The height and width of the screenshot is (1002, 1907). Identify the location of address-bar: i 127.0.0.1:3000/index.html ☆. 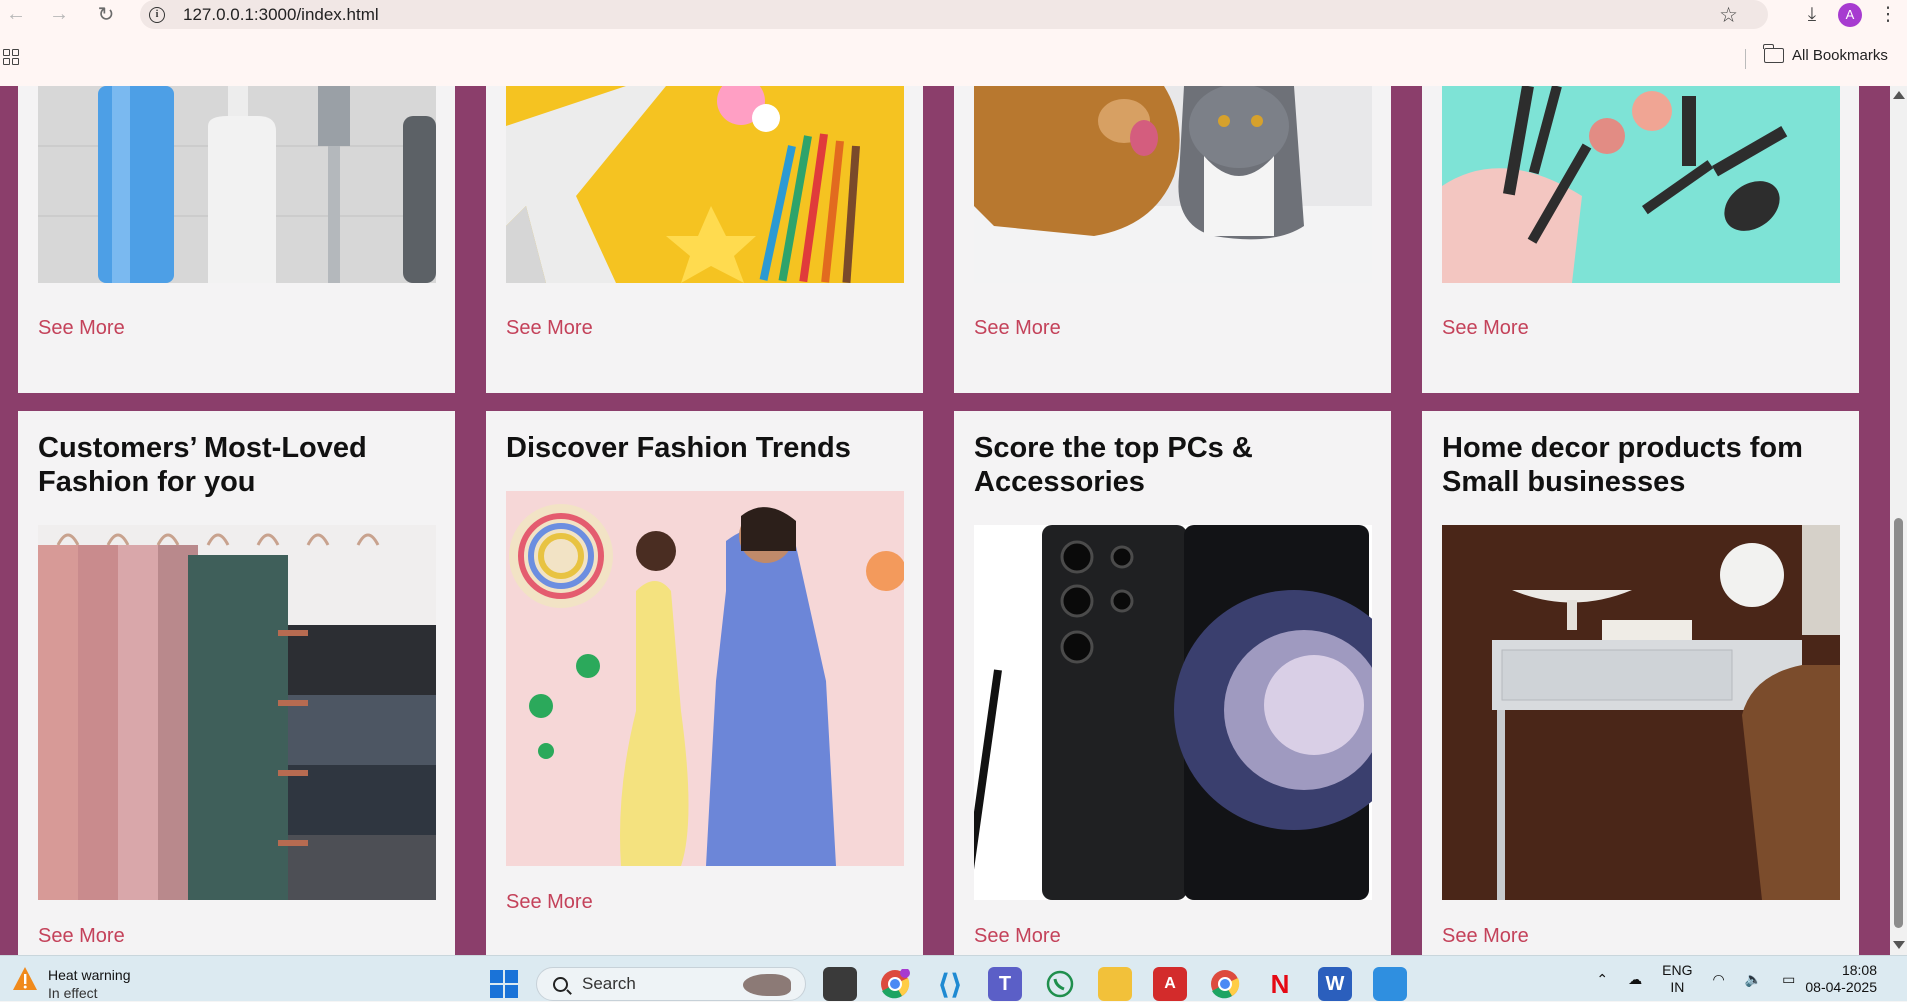
(954, 14).